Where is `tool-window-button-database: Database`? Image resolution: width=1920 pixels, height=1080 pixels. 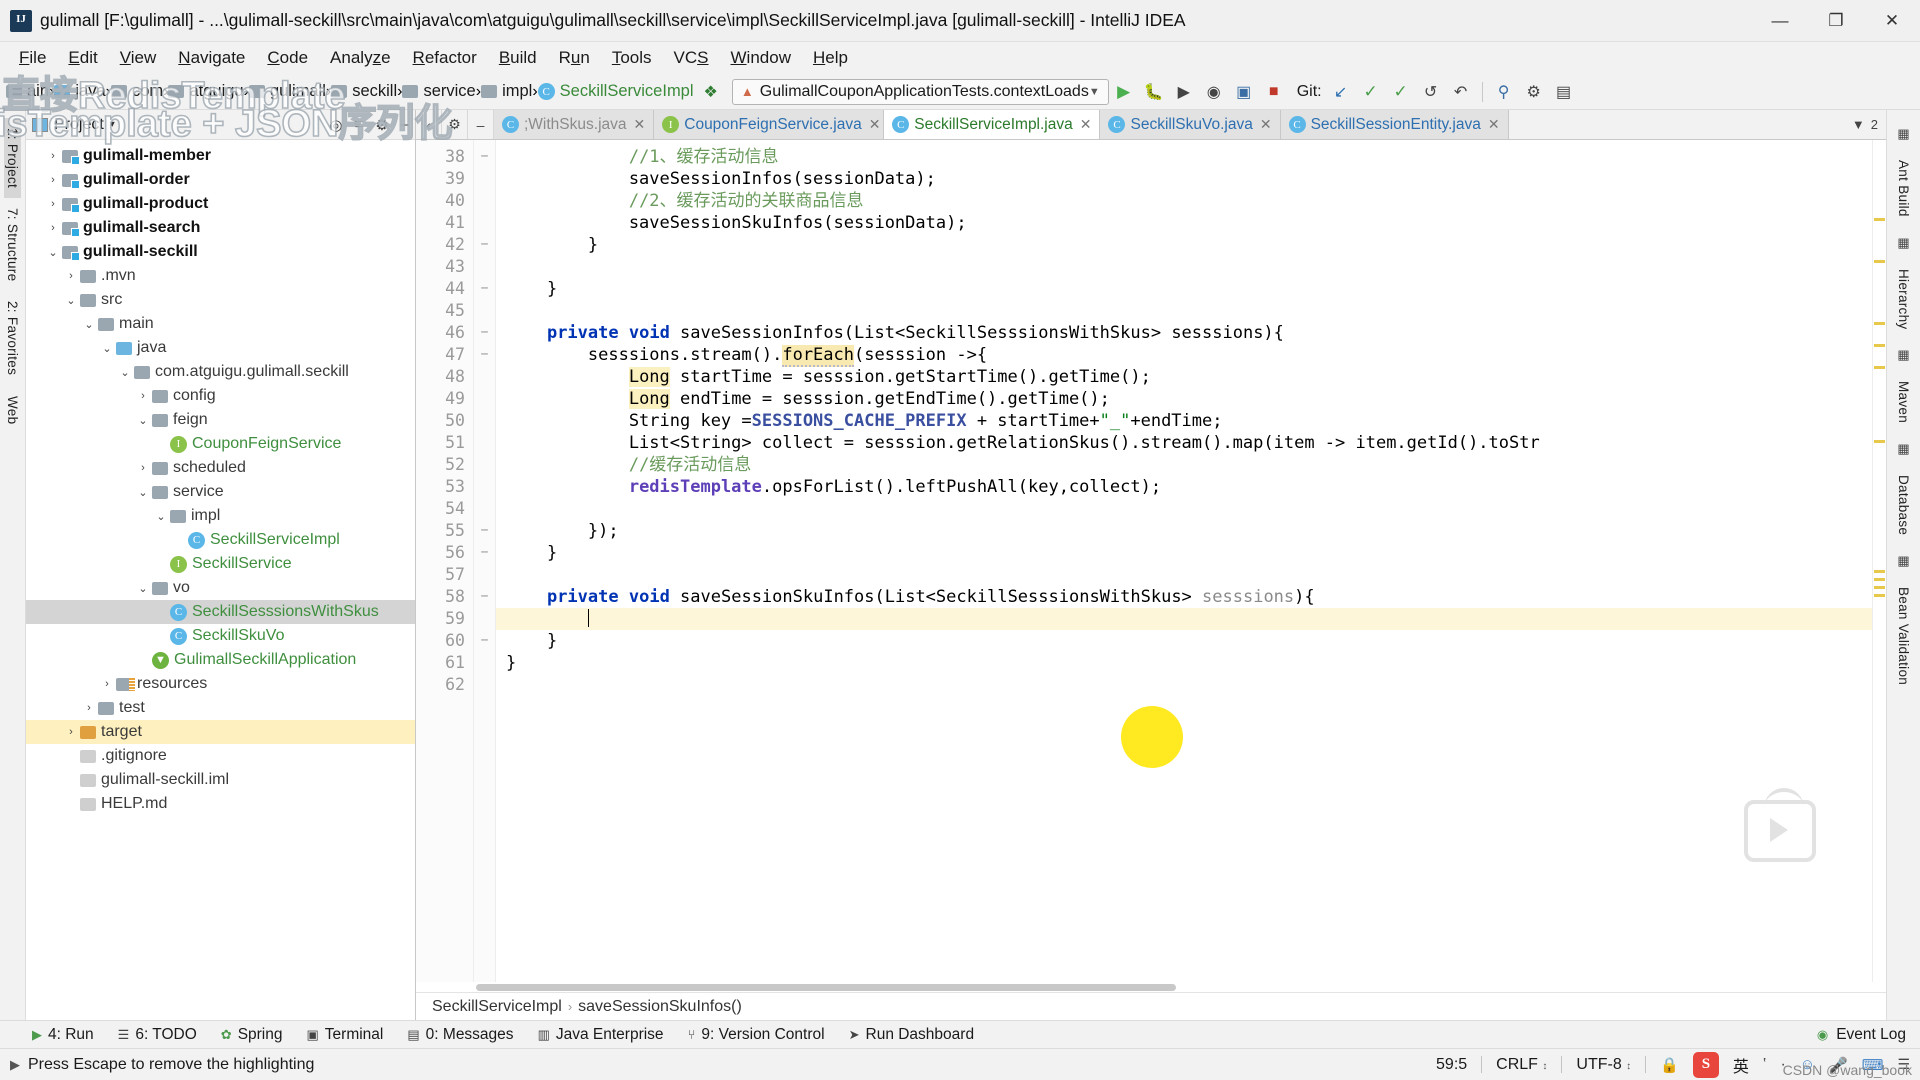 tool-window-button-database: Database is located at coordinates (1903, 505).